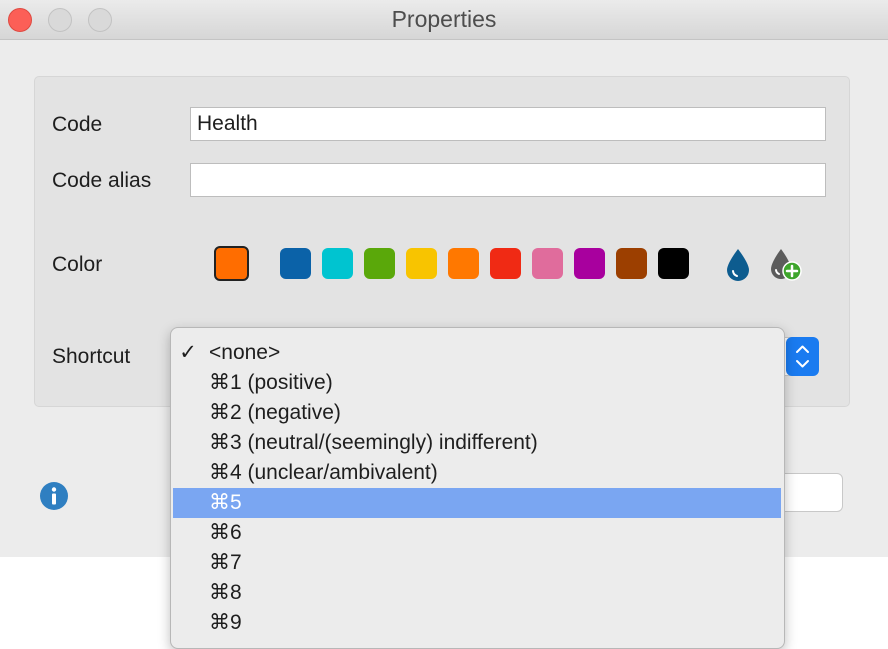 The width and height of the screenshot is (888, 649). I want to click on add-color-icon, so click(786, 265).